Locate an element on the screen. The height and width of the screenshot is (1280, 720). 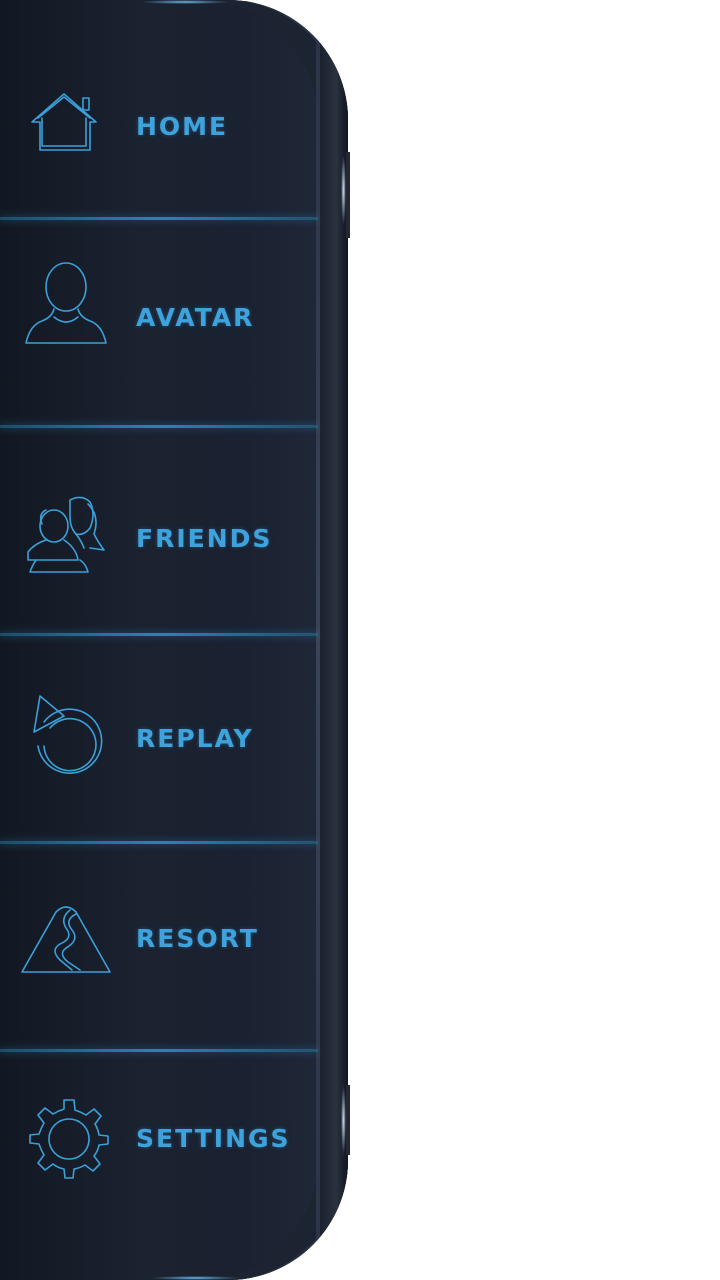
menu-item-label: RESORT is located at coordinates (197, 938).